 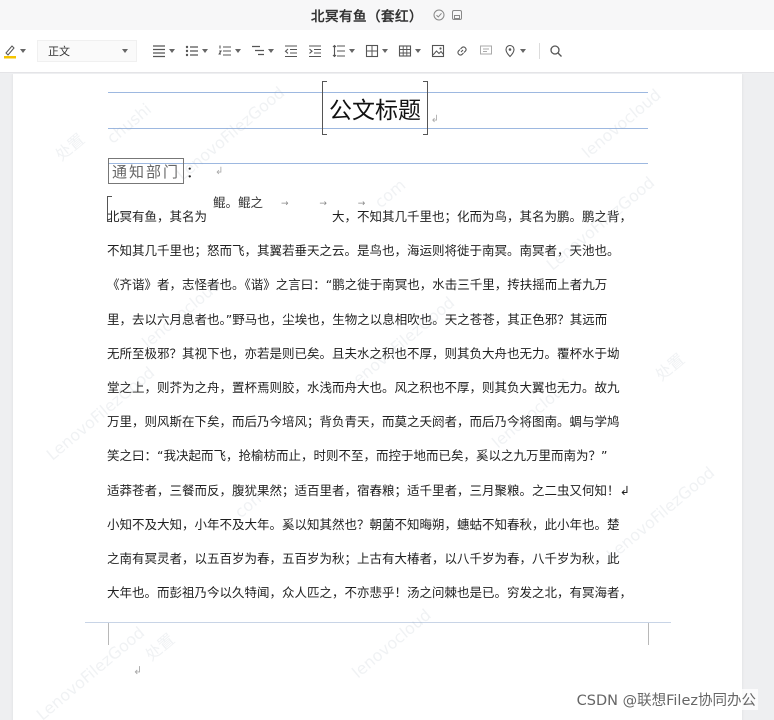 I want to click on heading-field: 公文标题 ↲, so click(x=380, y=108).